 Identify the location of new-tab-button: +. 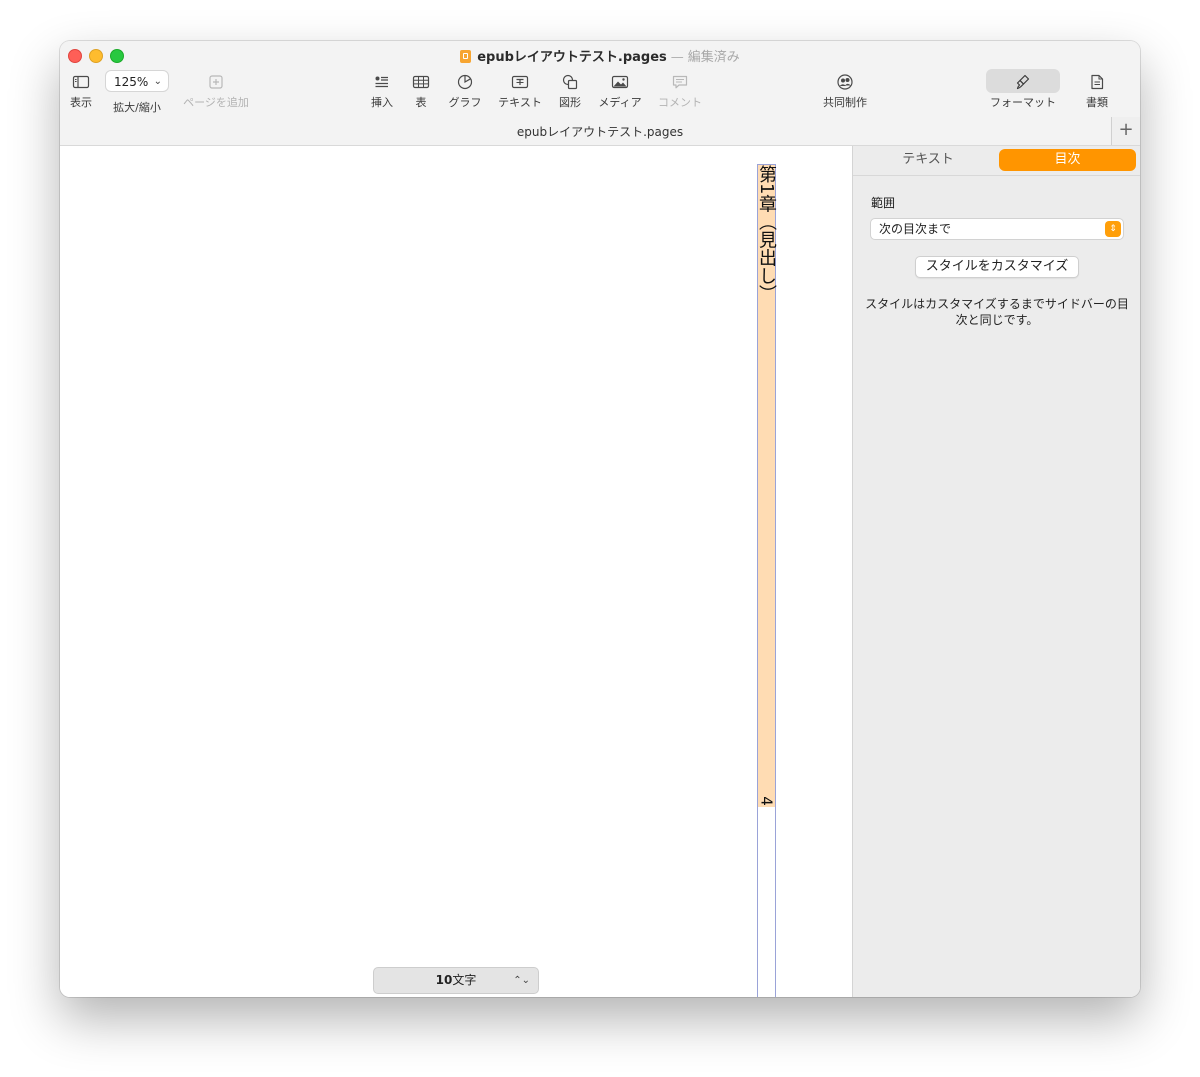
(1125, 131).